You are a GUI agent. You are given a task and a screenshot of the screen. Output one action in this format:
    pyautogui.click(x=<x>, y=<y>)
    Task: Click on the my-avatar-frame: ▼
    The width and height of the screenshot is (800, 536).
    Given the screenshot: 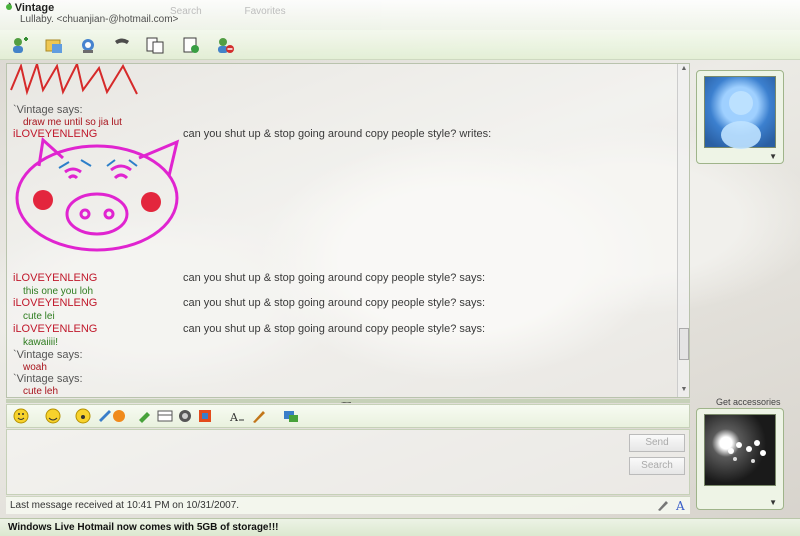 What is the action you would take?
    pyautogui.click(x=740, y=459)
    